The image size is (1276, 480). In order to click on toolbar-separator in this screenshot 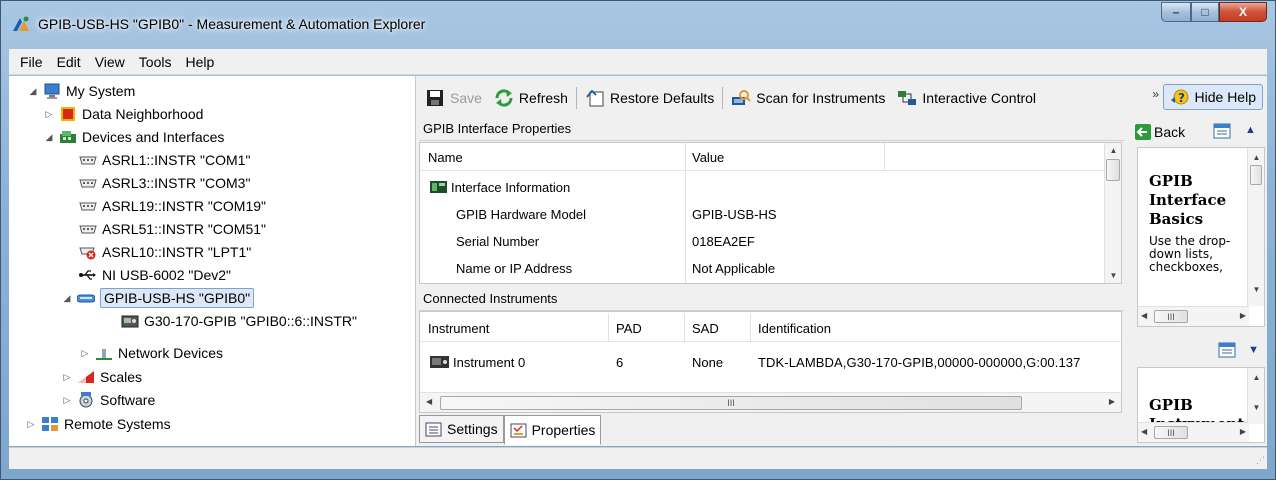, I will do `click(723, 98)`.